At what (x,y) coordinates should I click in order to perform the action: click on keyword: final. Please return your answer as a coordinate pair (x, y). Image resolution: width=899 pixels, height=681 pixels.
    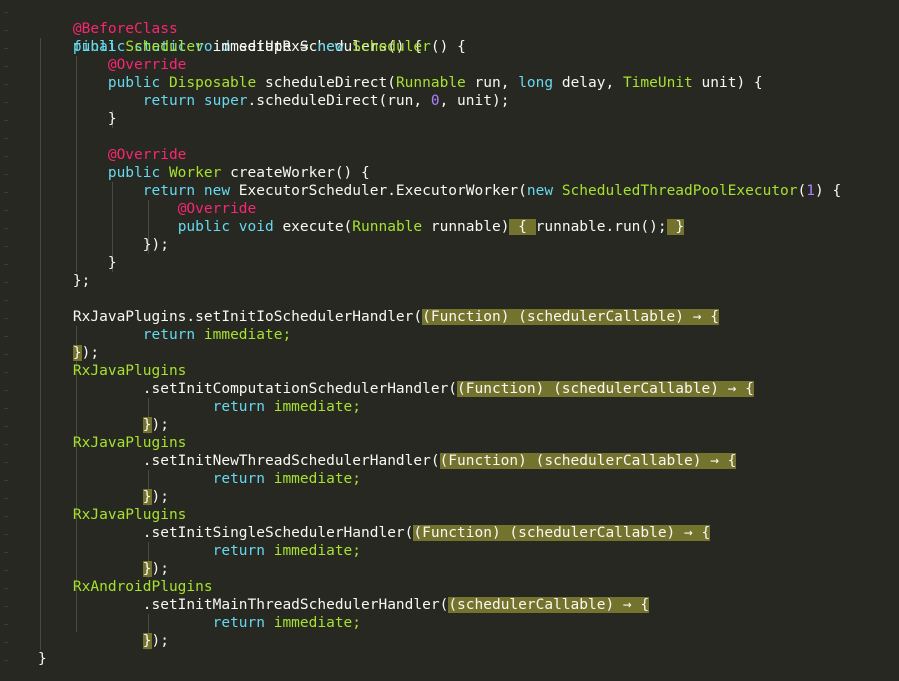
    Looking at the image, I should click on (99, 47).